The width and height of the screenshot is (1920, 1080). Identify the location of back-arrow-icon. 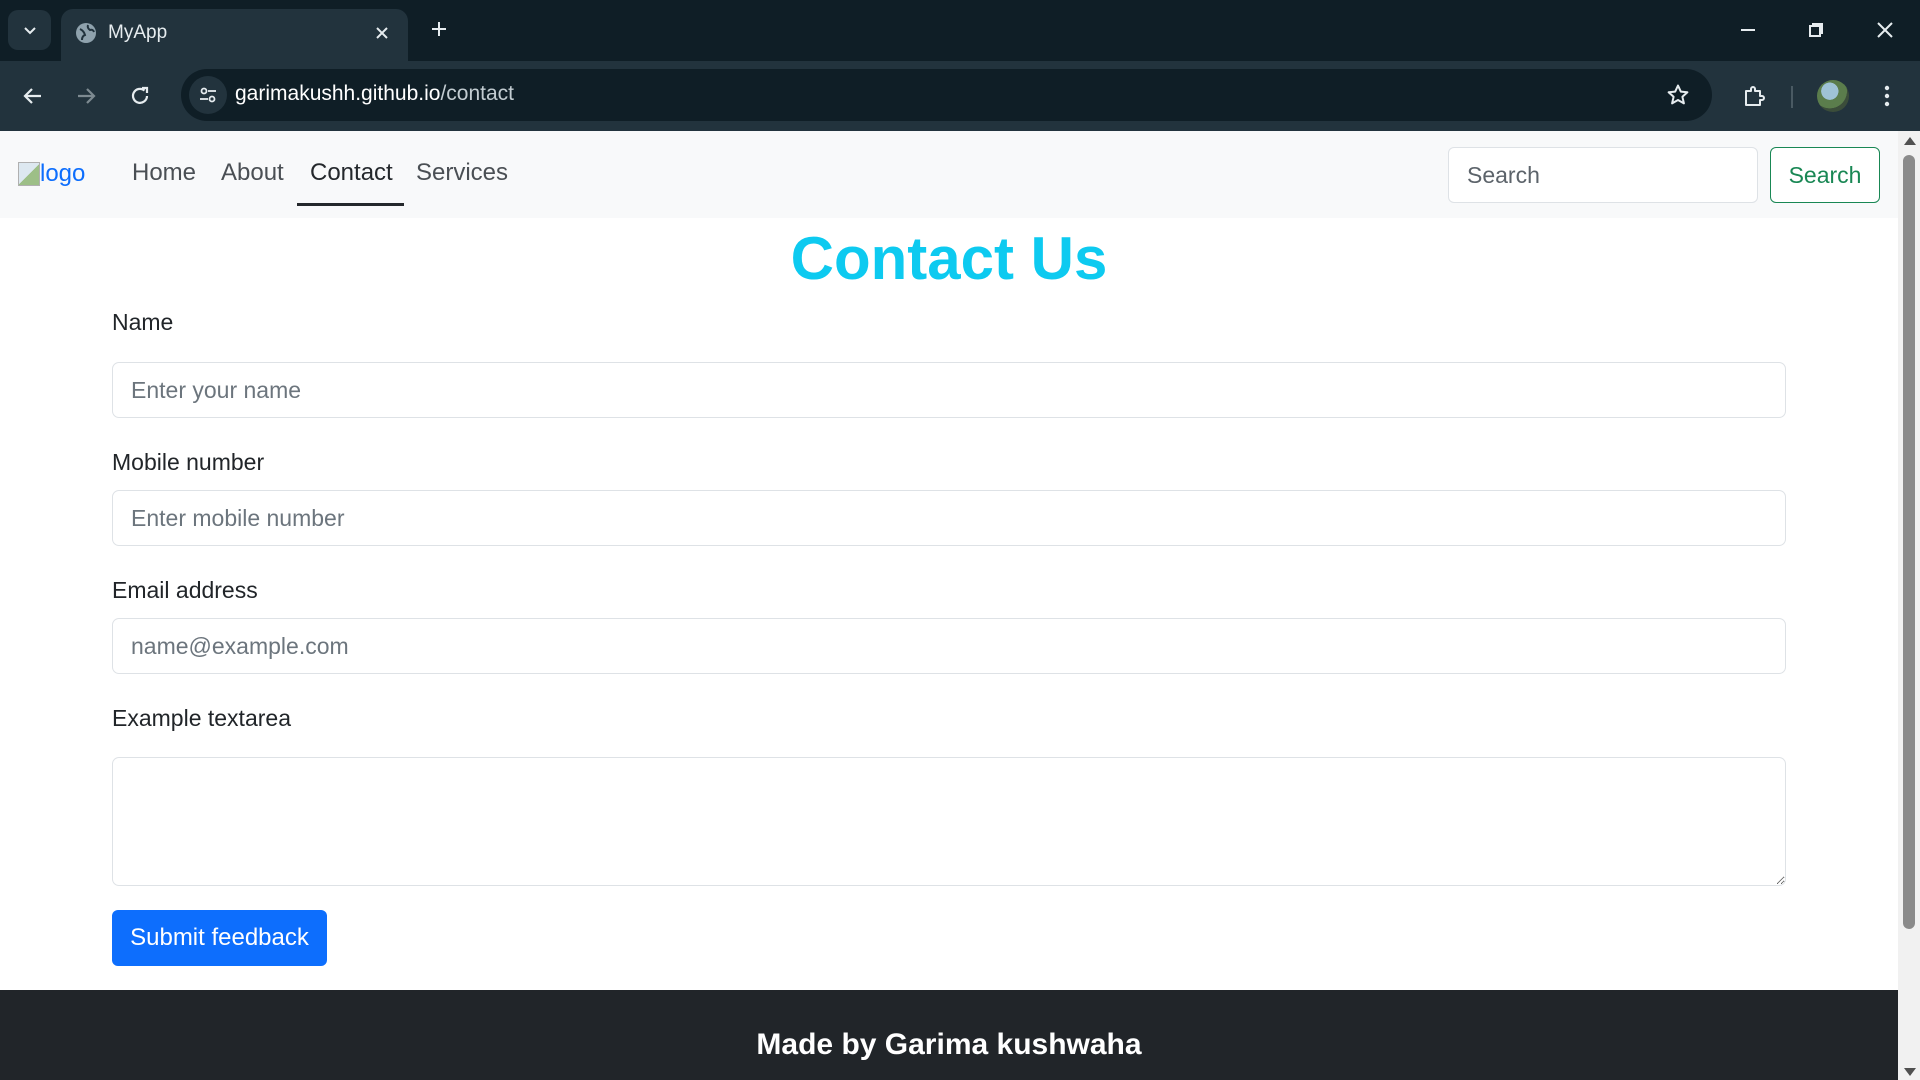
(32, 96).